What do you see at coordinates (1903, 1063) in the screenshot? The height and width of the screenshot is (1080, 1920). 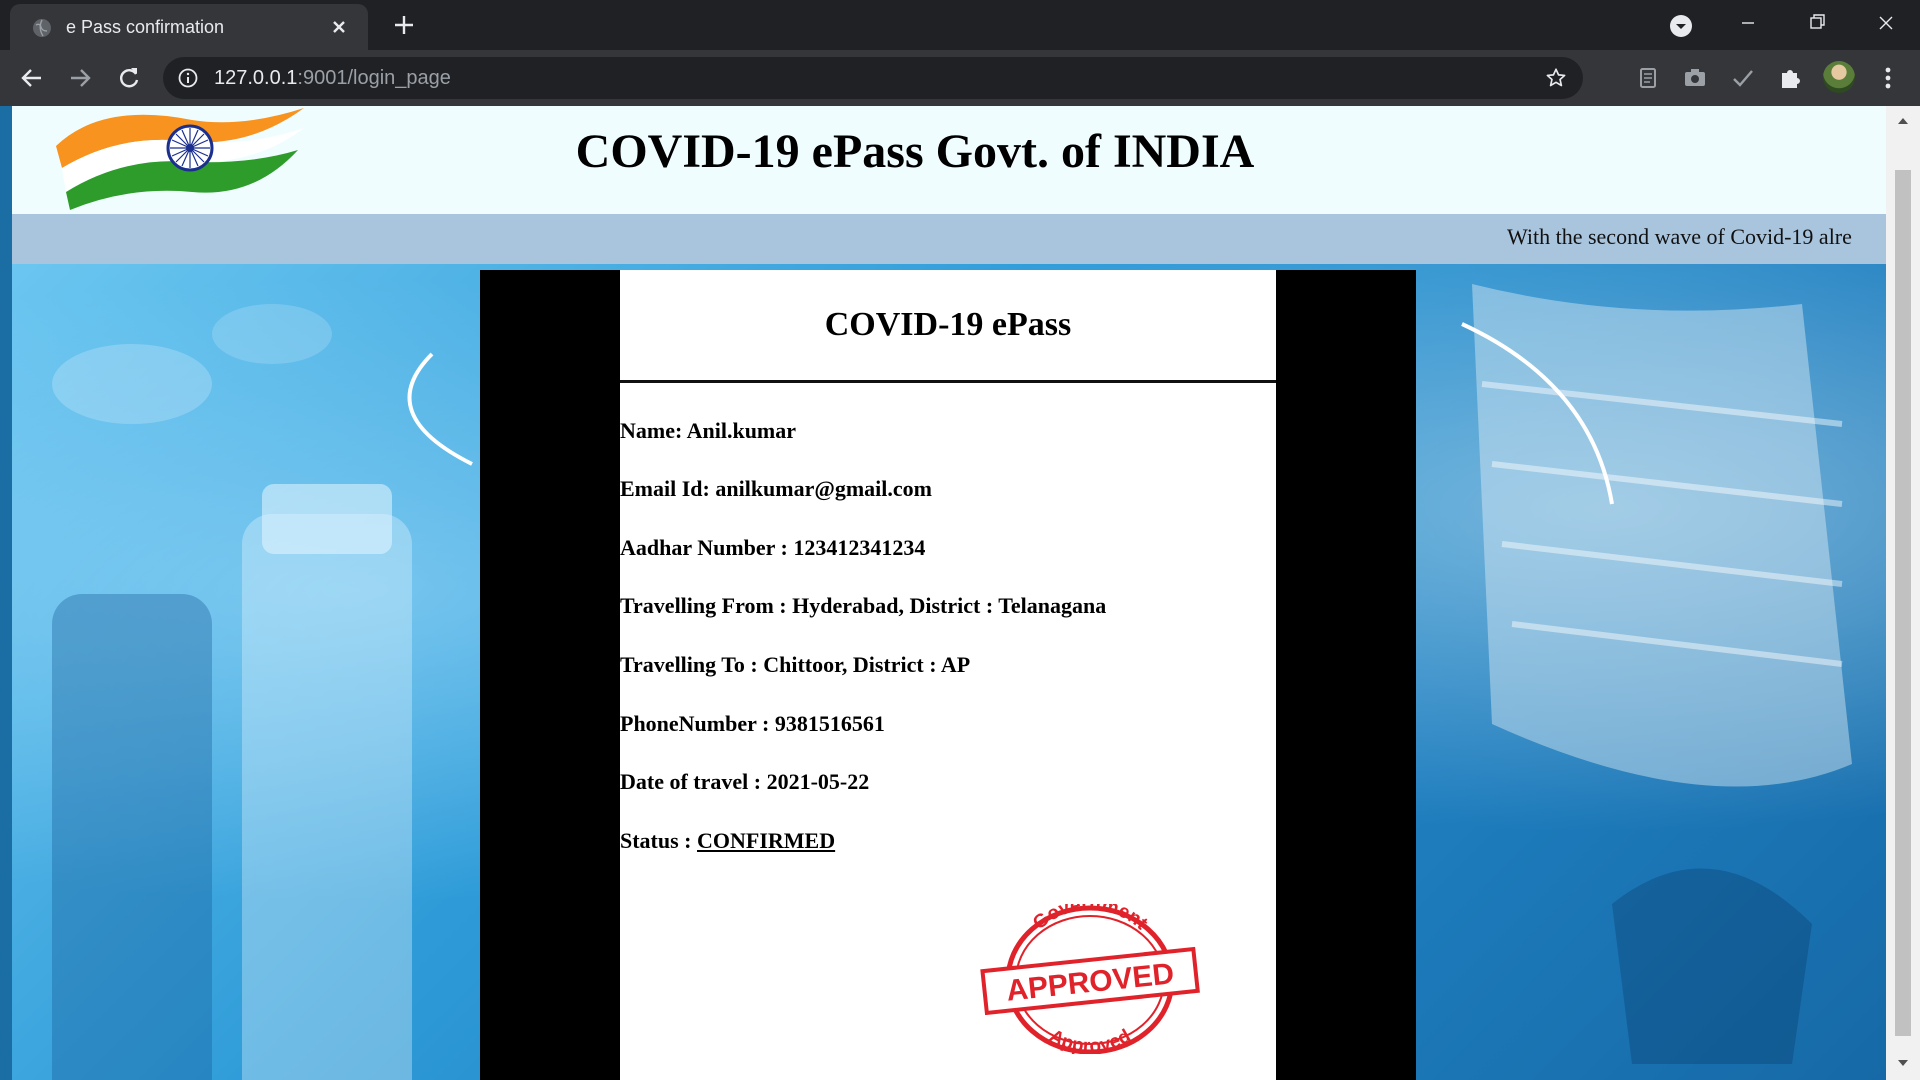 I see `scroll-down-arrow-icon` at bounding box center [1903, 1063].